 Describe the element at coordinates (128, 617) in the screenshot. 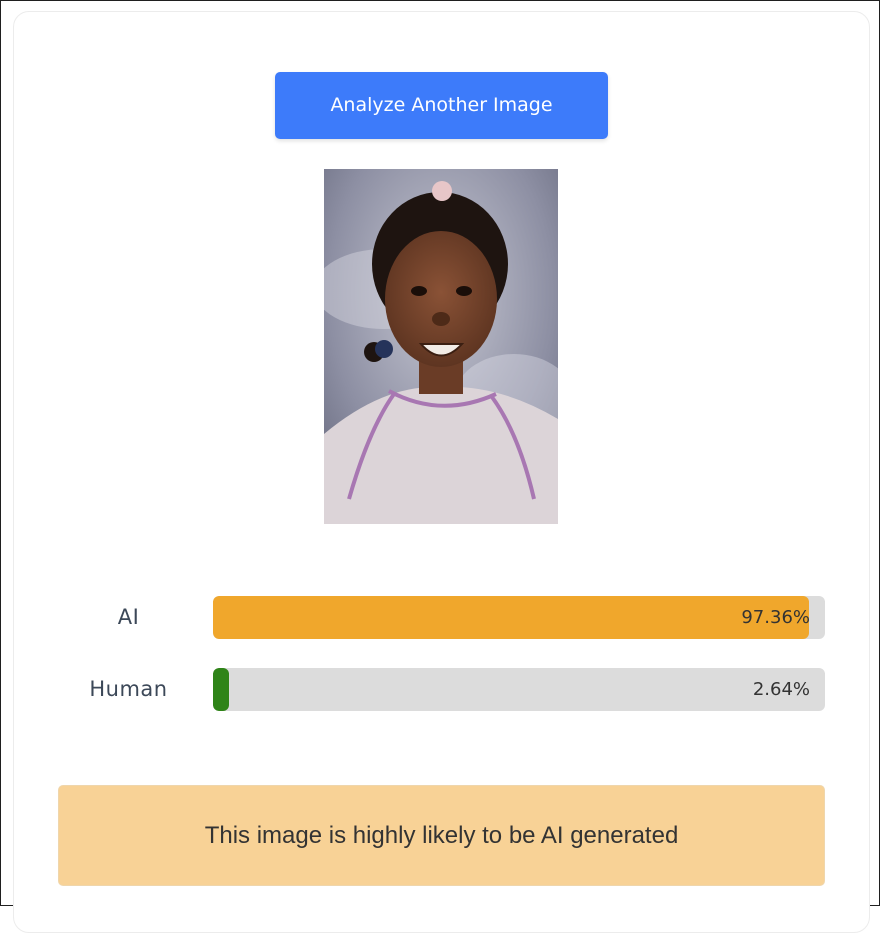

I see `ai-label: AI` at that location.